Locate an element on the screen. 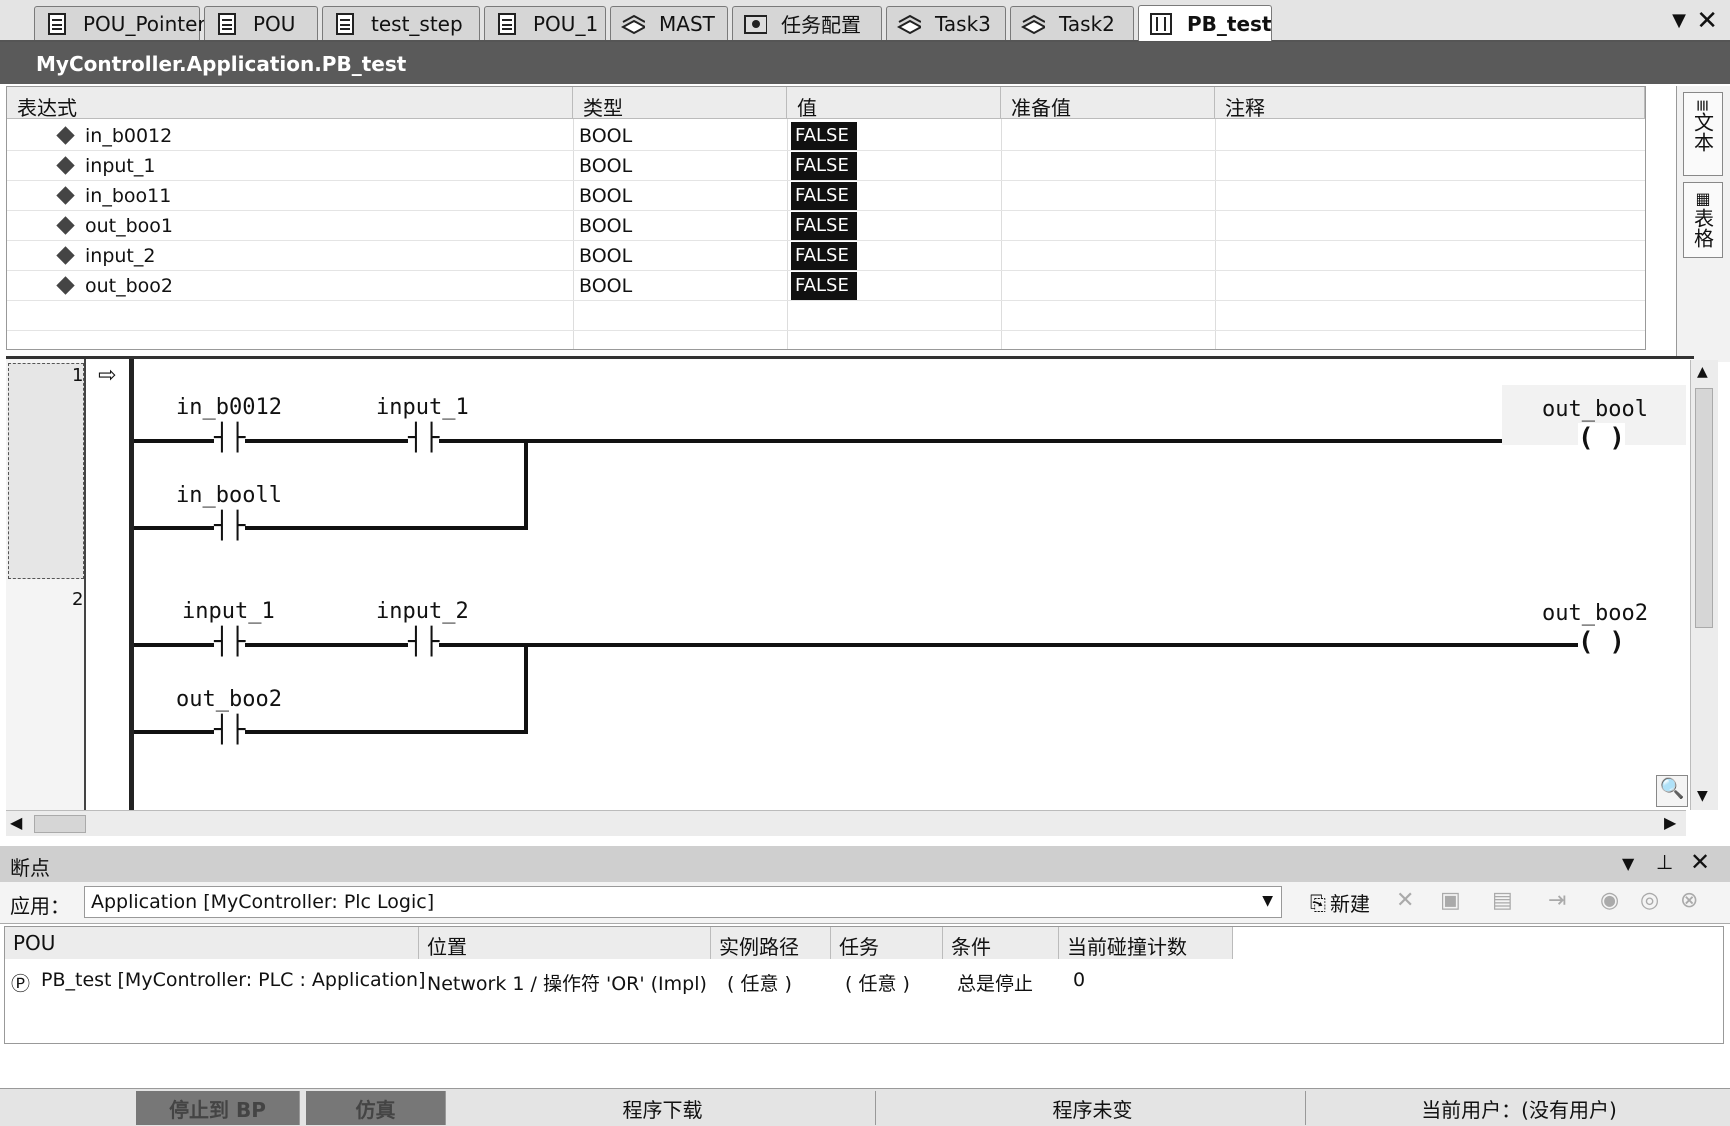 This screenshot has width=1730, height=1126. column-header-instance-path: 实例路径 is located at coordinates (771, 943).